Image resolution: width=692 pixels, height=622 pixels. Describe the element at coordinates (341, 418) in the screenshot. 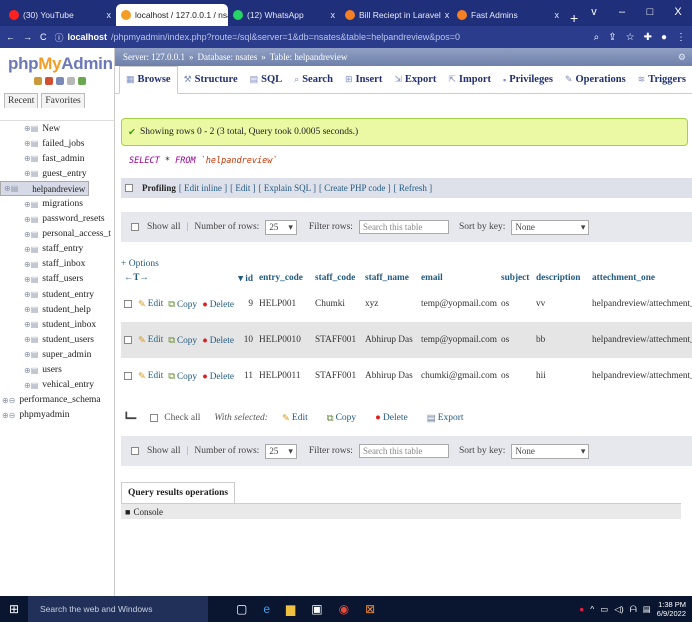

I see `bulk-copy-button: ⧉ Copy` at that location.